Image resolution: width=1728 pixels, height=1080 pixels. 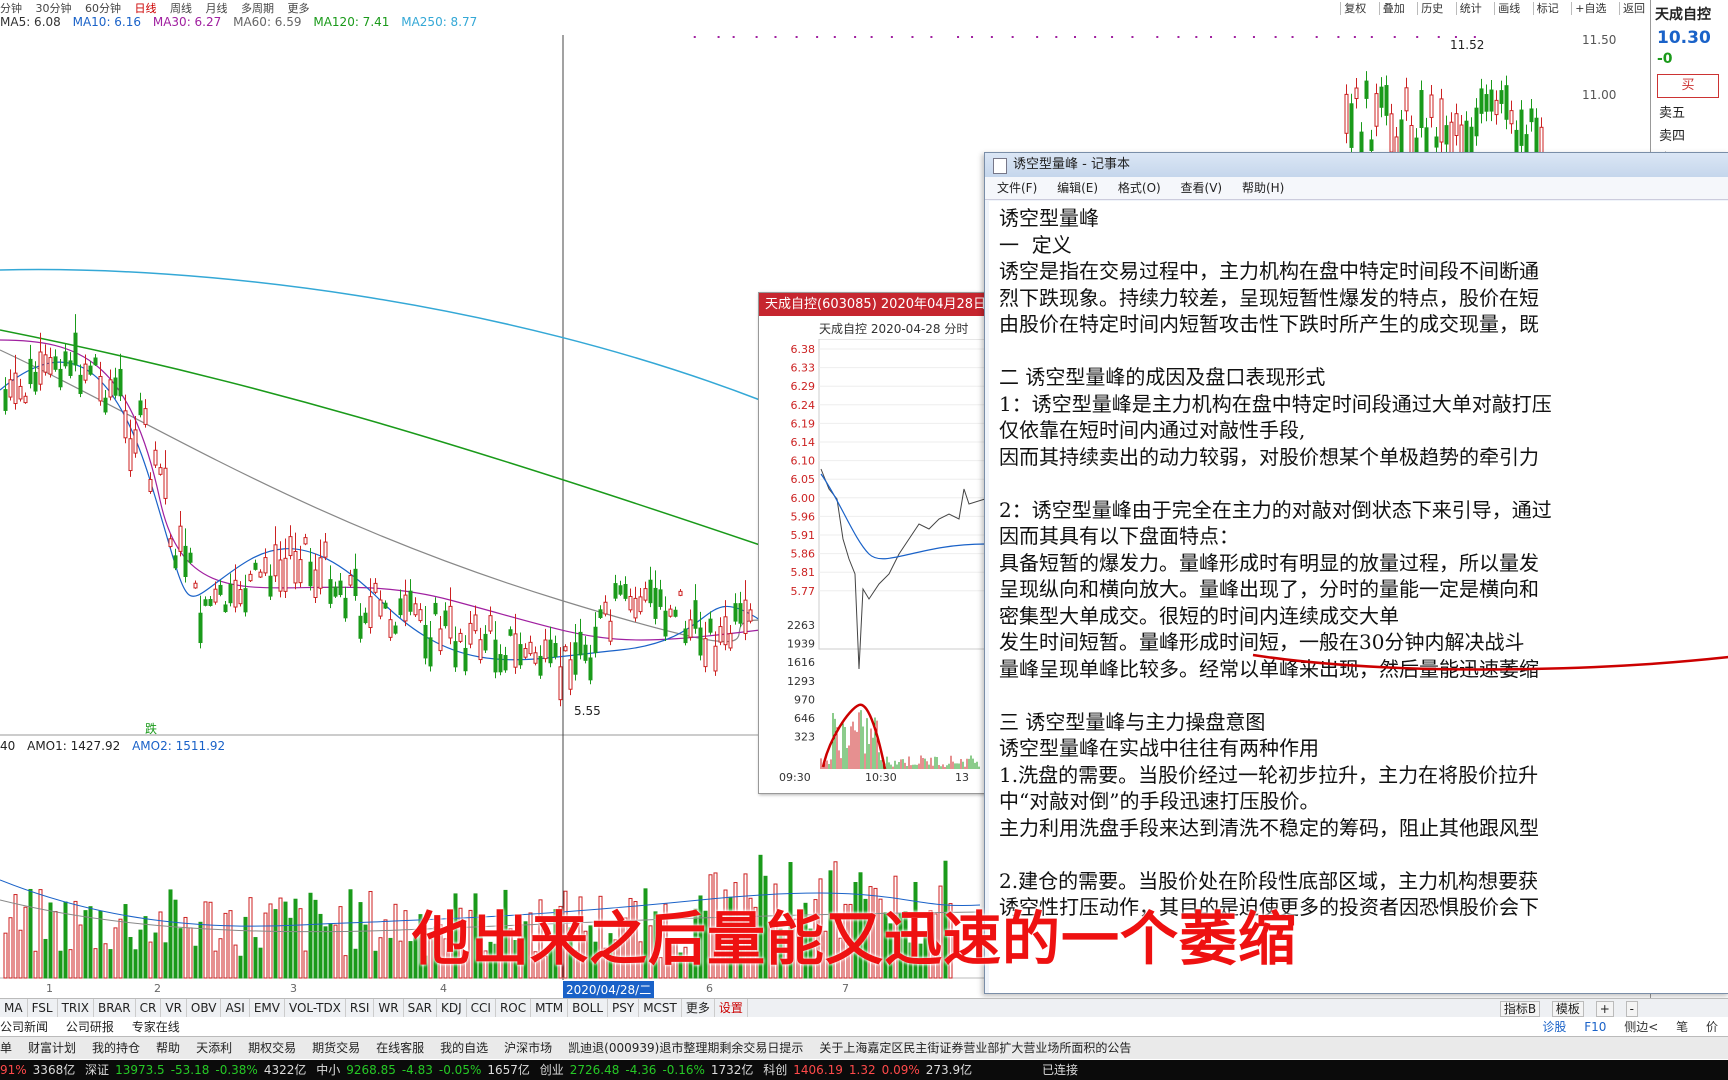 What do you see at coordinates (1631, 1009) in the screenshot?
I see `zoom-out-button: -` at bounding box center [1631, 1009].